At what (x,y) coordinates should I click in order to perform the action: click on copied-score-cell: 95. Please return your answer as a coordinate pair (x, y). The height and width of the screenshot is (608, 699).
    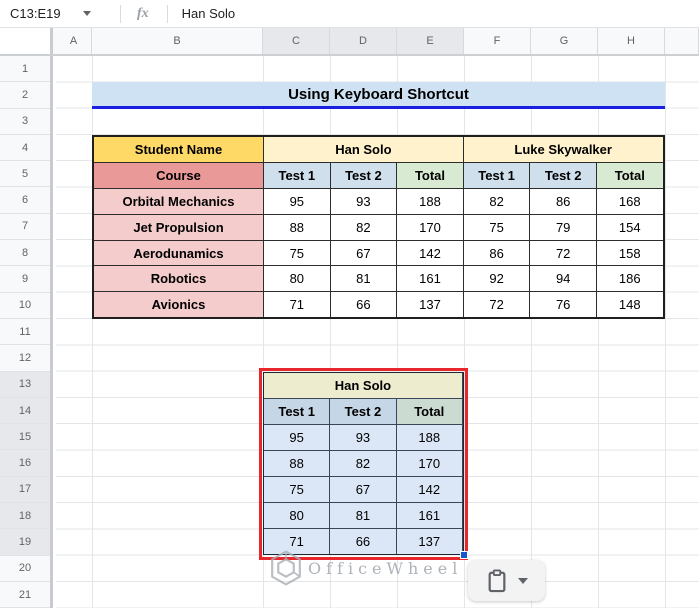
    Looking at the image, I should click on (297, 437).